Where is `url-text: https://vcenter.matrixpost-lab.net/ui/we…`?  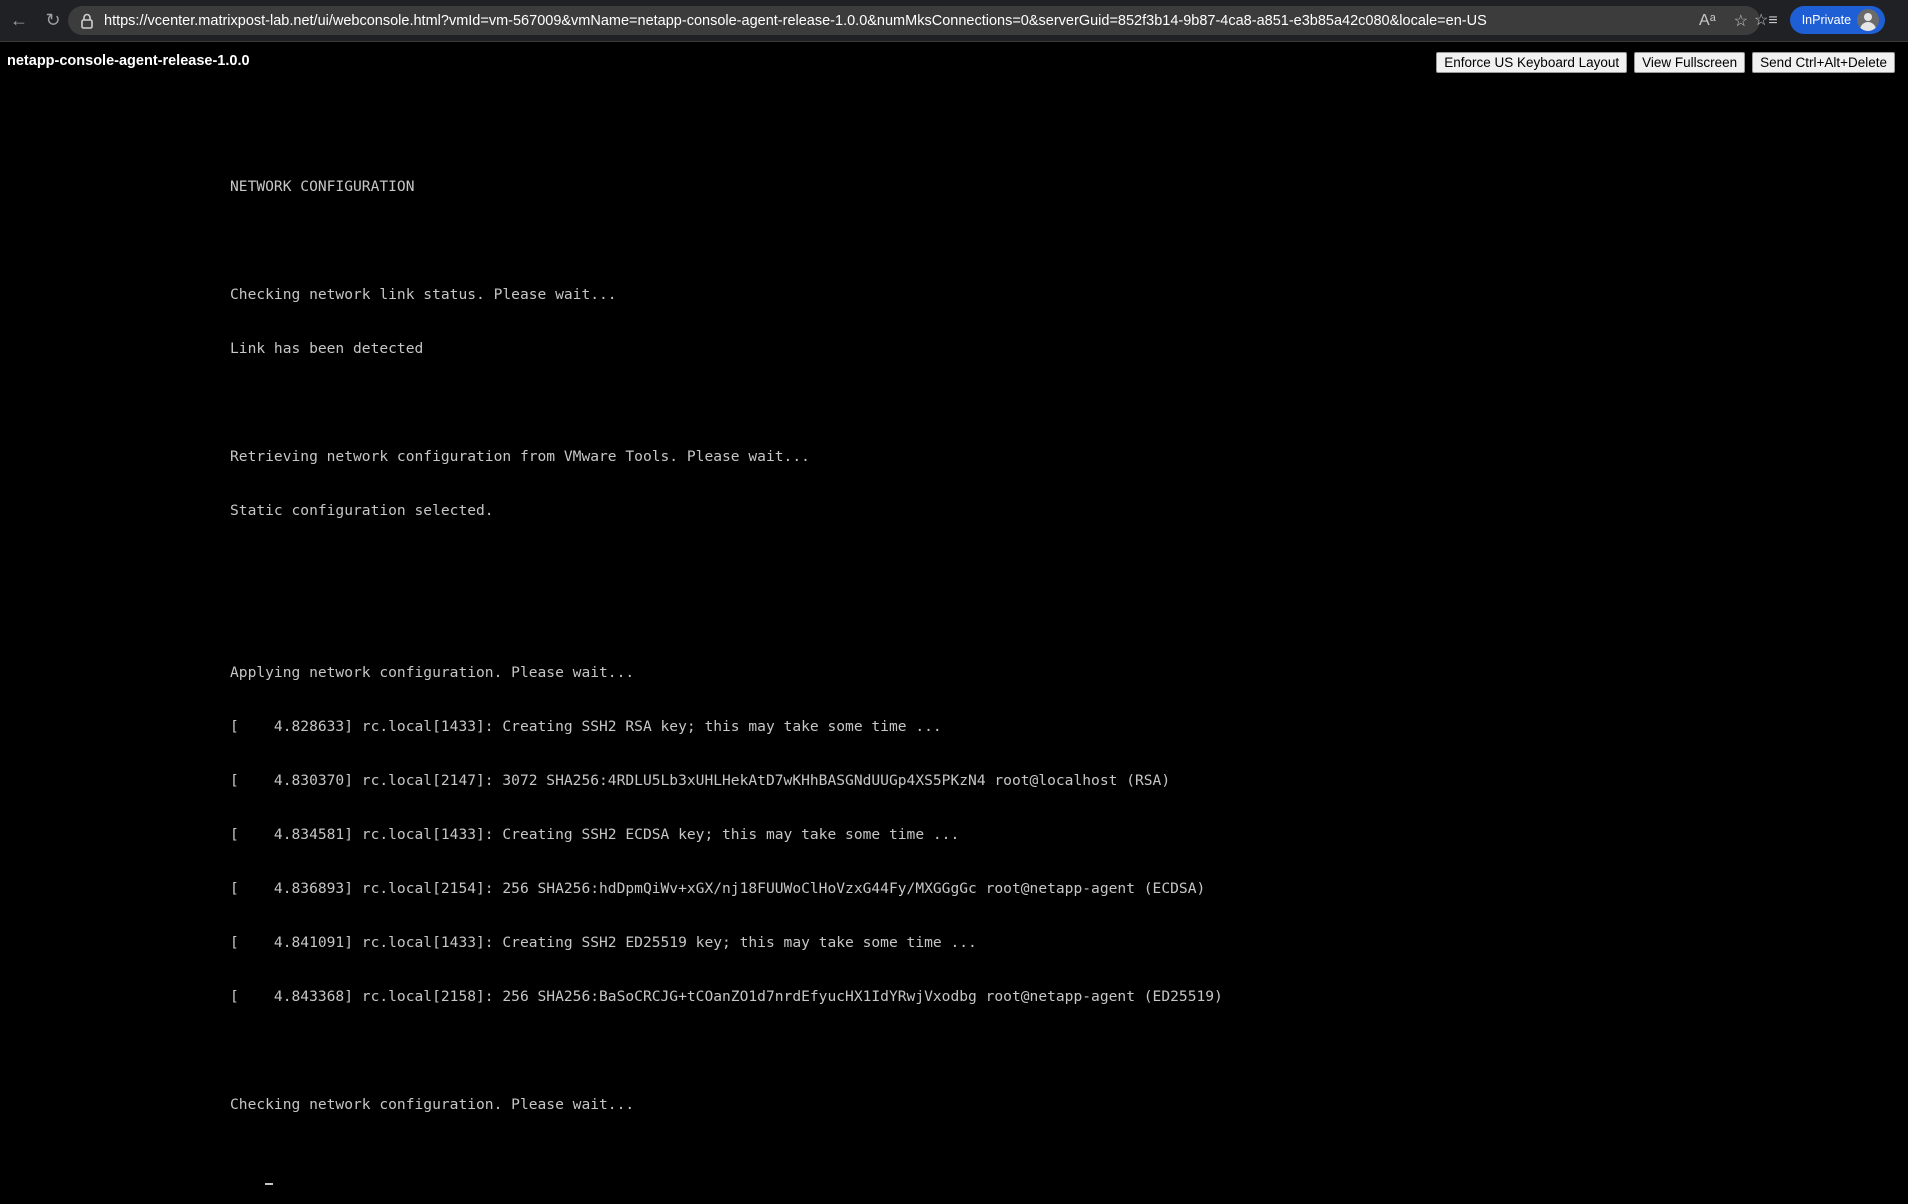
url-text: https://vcenter.matrixpost-lab.net/ui/we… is located at coordinates (901, 21).